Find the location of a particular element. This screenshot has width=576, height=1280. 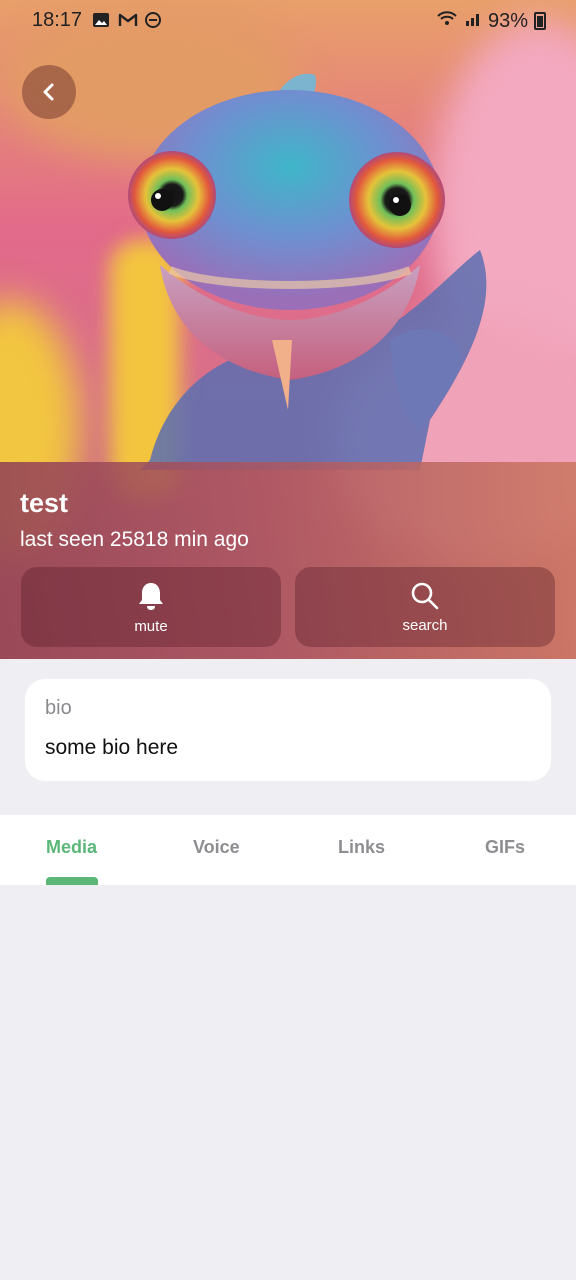

tab-gifs: GIFs is located at coordinates (505, 847).